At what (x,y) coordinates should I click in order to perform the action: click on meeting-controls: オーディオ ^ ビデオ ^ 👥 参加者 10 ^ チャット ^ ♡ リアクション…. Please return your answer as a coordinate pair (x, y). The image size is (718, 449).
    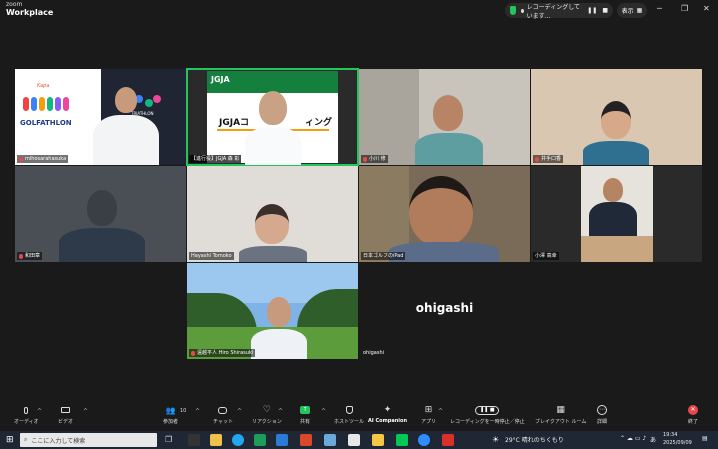
    Looking at the image, I should click on (359, 416).